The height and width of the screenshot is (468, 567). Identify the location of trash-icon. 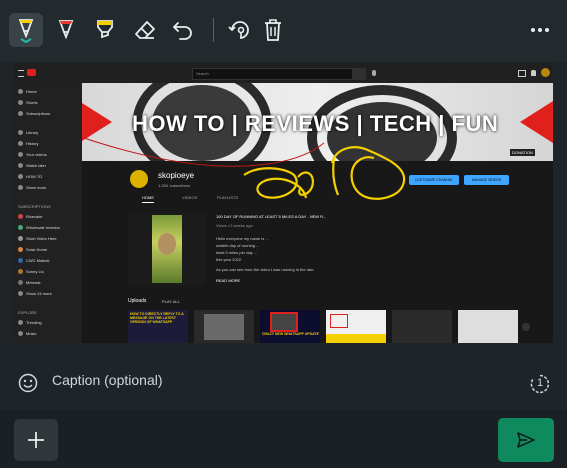
(273, 30).